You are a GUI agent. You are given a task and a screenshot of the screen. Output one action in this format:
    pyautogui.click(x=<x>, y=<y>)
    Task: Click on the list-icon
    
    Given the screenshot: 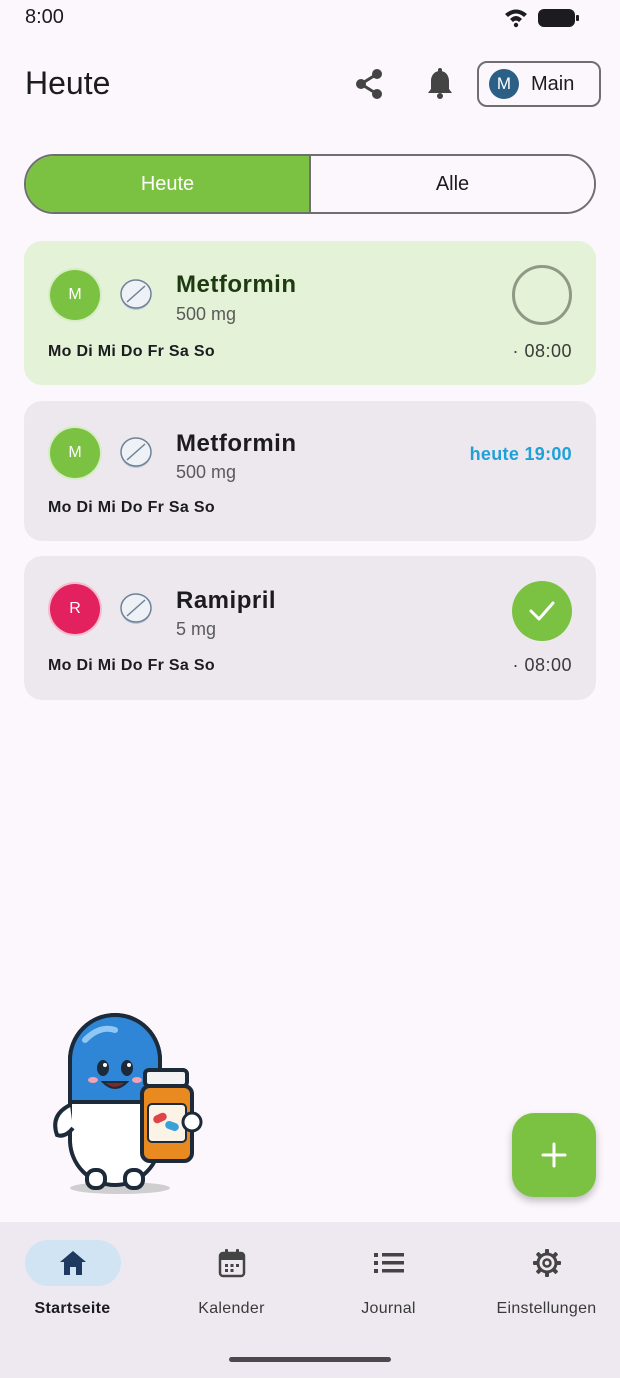 What is the action you would take?
    pyautogui.click(x=388, y=1263)
    